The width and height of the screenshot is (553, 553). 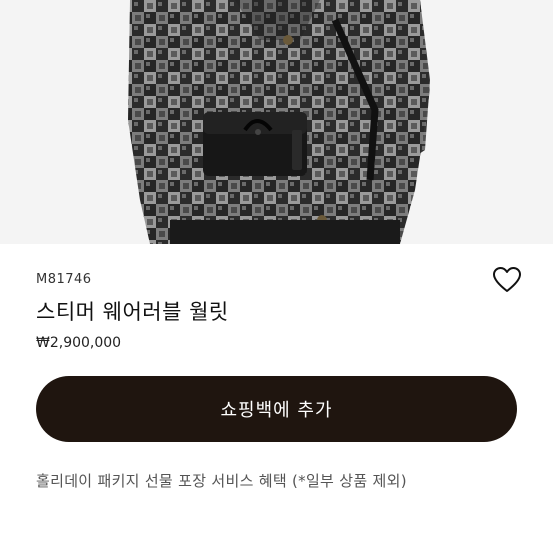 I want to click on add-to-cart-button: 쇼핑백에 추가, so click(x=276, y=409).